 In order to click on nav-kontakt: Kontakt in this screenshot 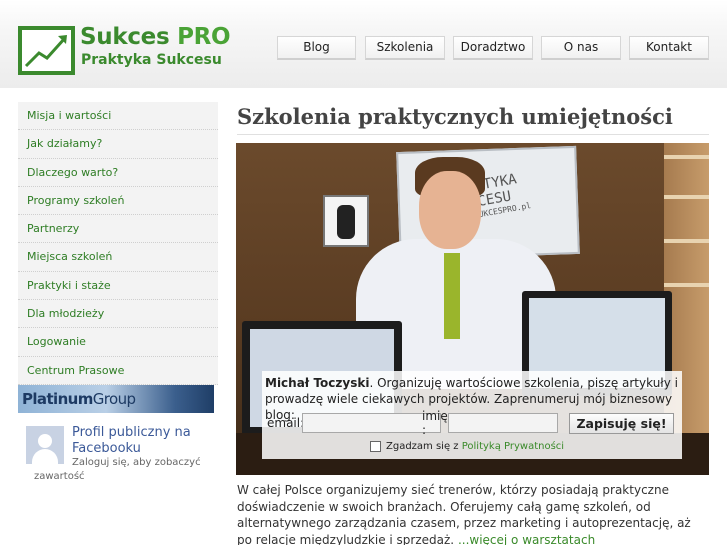, I will do `click(669, 48)`.